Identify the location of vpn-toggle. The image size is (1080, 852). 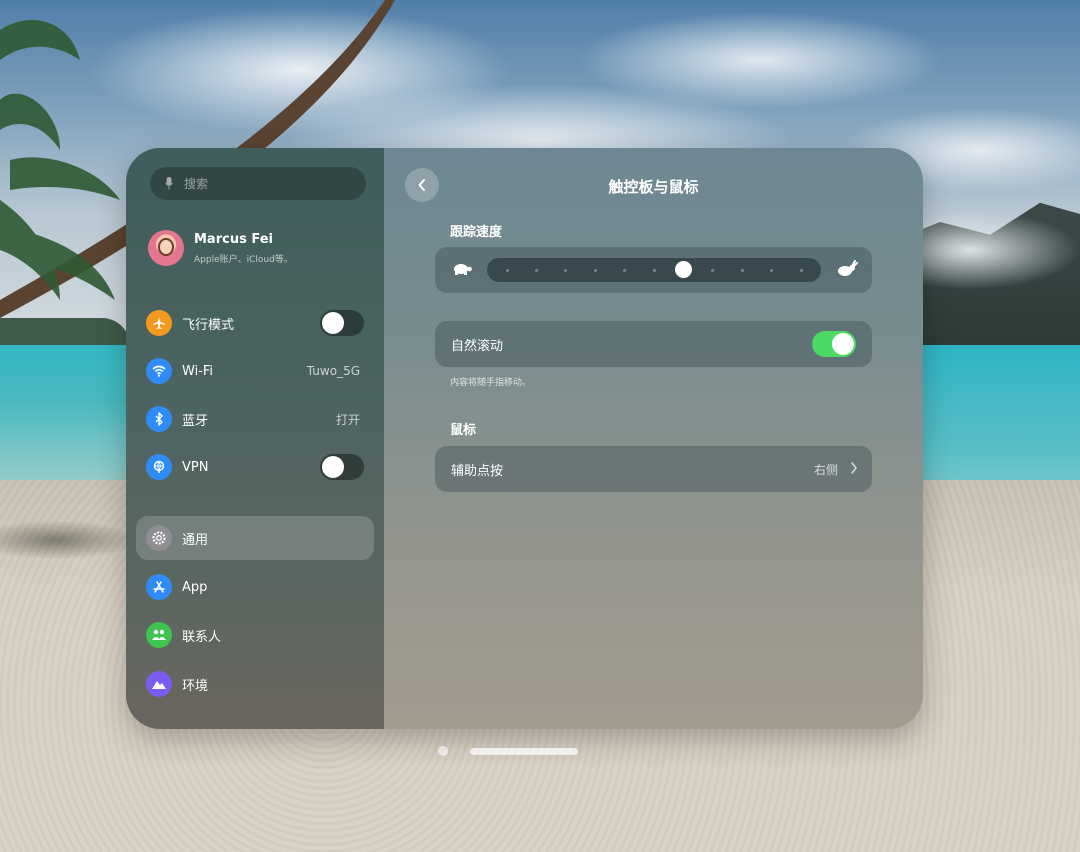
(342, 467).